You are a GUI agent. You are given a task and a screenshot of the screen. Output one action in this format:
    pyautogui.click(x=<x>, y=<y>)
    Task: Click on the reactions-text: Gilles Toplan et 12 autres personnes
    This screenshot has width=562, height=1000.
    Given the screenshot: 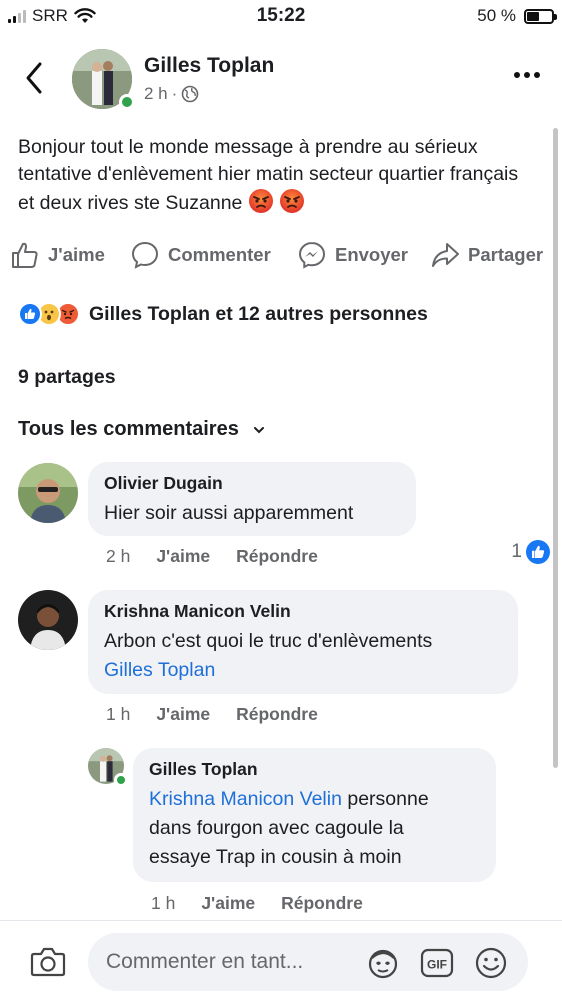 What is the action you would take?
    pyautogui.click(x=258, y=313)
    